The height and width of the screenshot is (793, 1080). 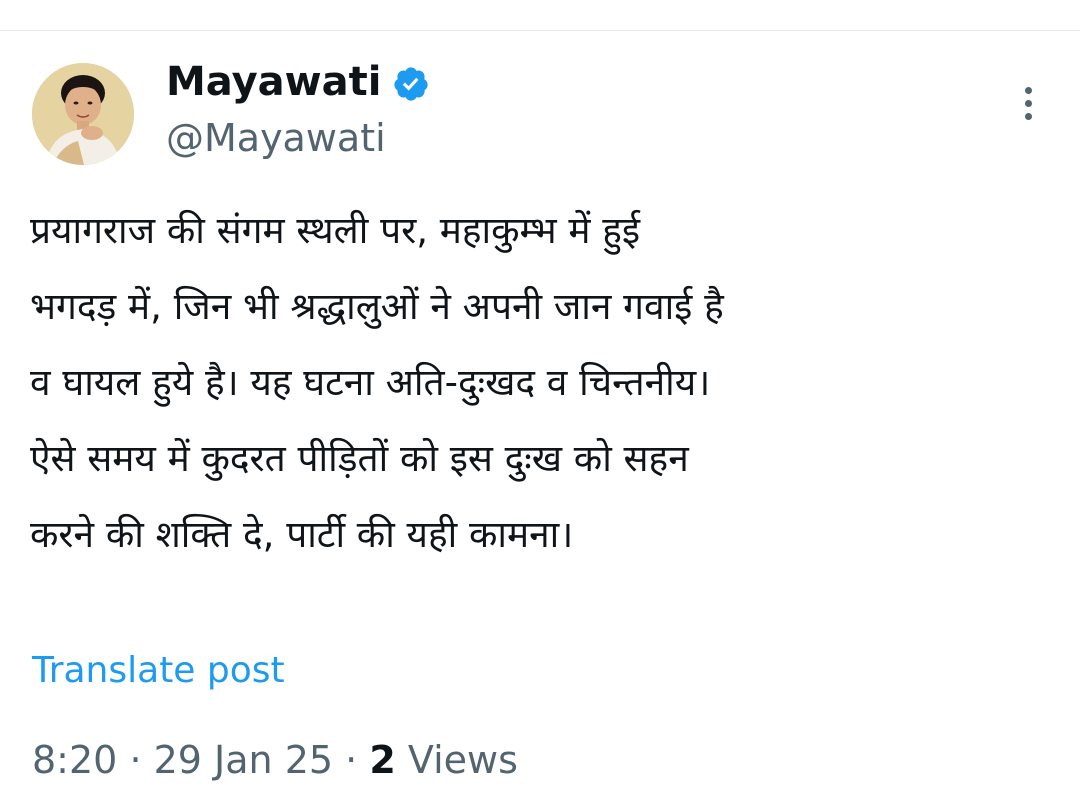 I want to click on post-meta: 8:20 · 29 Jan 25 · 2 Views, so click(x=275, y=760).